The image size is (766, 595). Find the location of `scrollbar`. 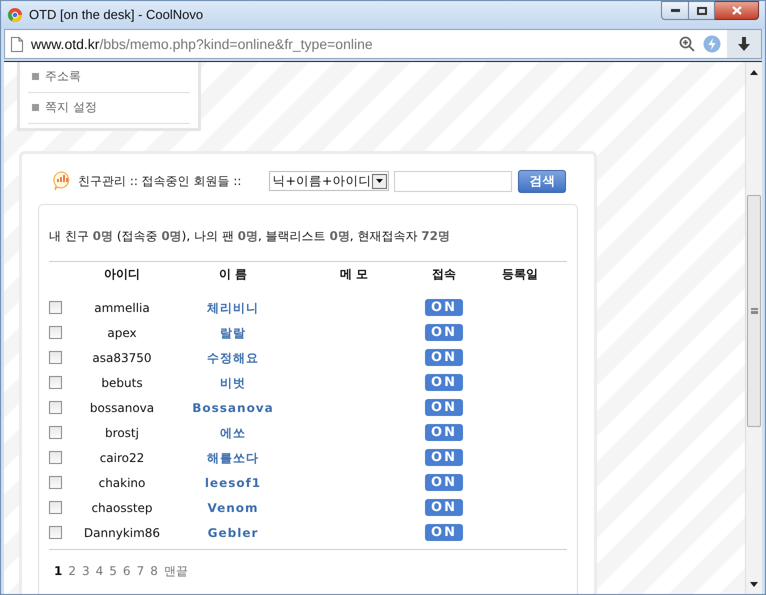

scrollbar is located at coordinates (753, 328).